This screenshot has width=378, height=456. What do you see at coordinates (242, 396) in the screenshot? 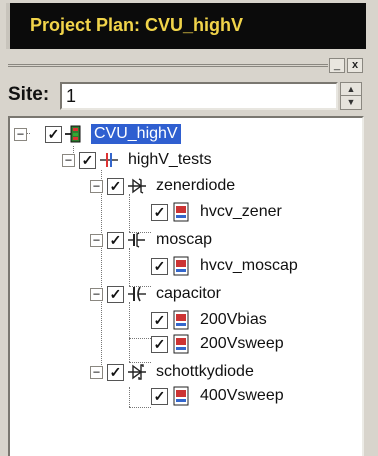
I see `tree-label-test: 400Vsweep` at bounding box center [242, 396].